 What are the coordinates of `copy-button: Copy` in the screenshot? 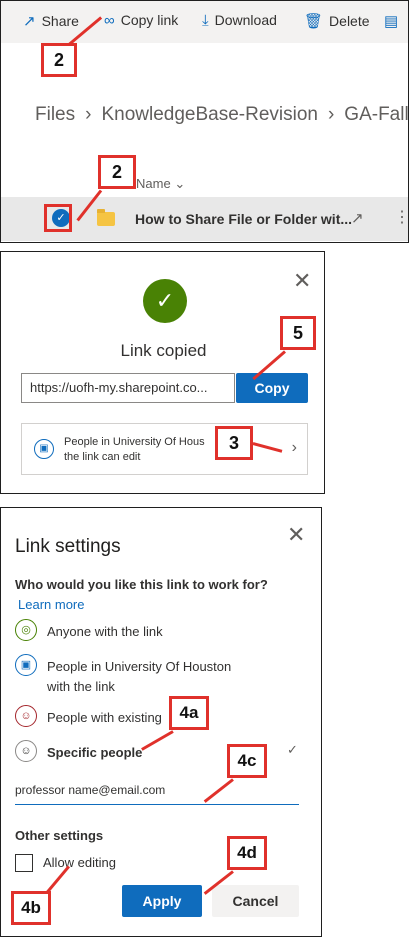 It's located at (272, 388).